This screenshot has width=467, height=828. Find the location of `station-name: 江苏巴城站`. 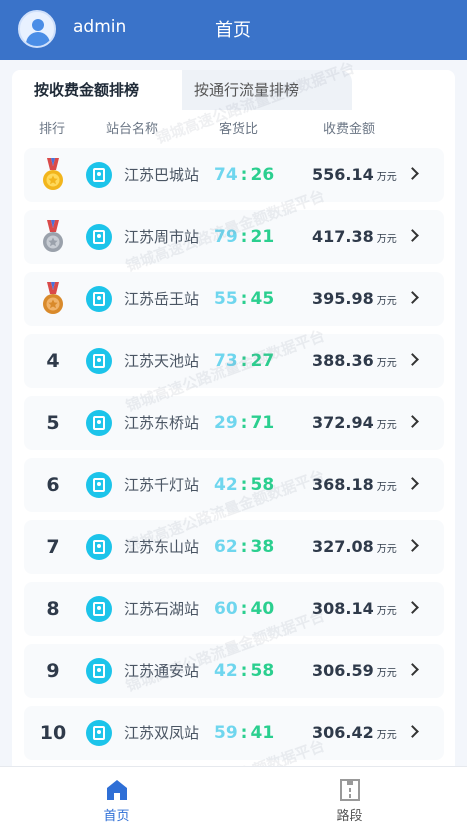

station-name: 江苏巴城站 is located at coordinates (162, 175).